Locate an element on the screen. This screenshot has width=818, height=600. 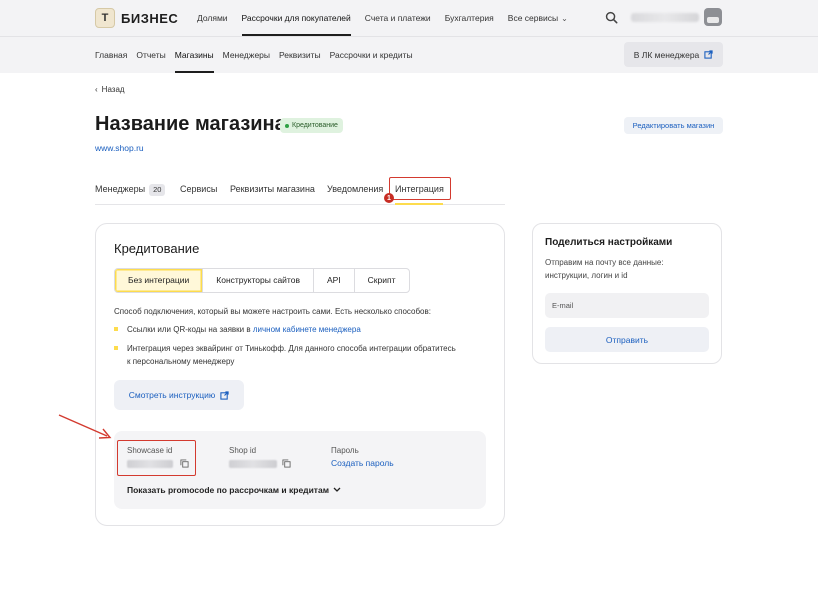
shop-id-value-blurred is located at coordinates (253, 464).